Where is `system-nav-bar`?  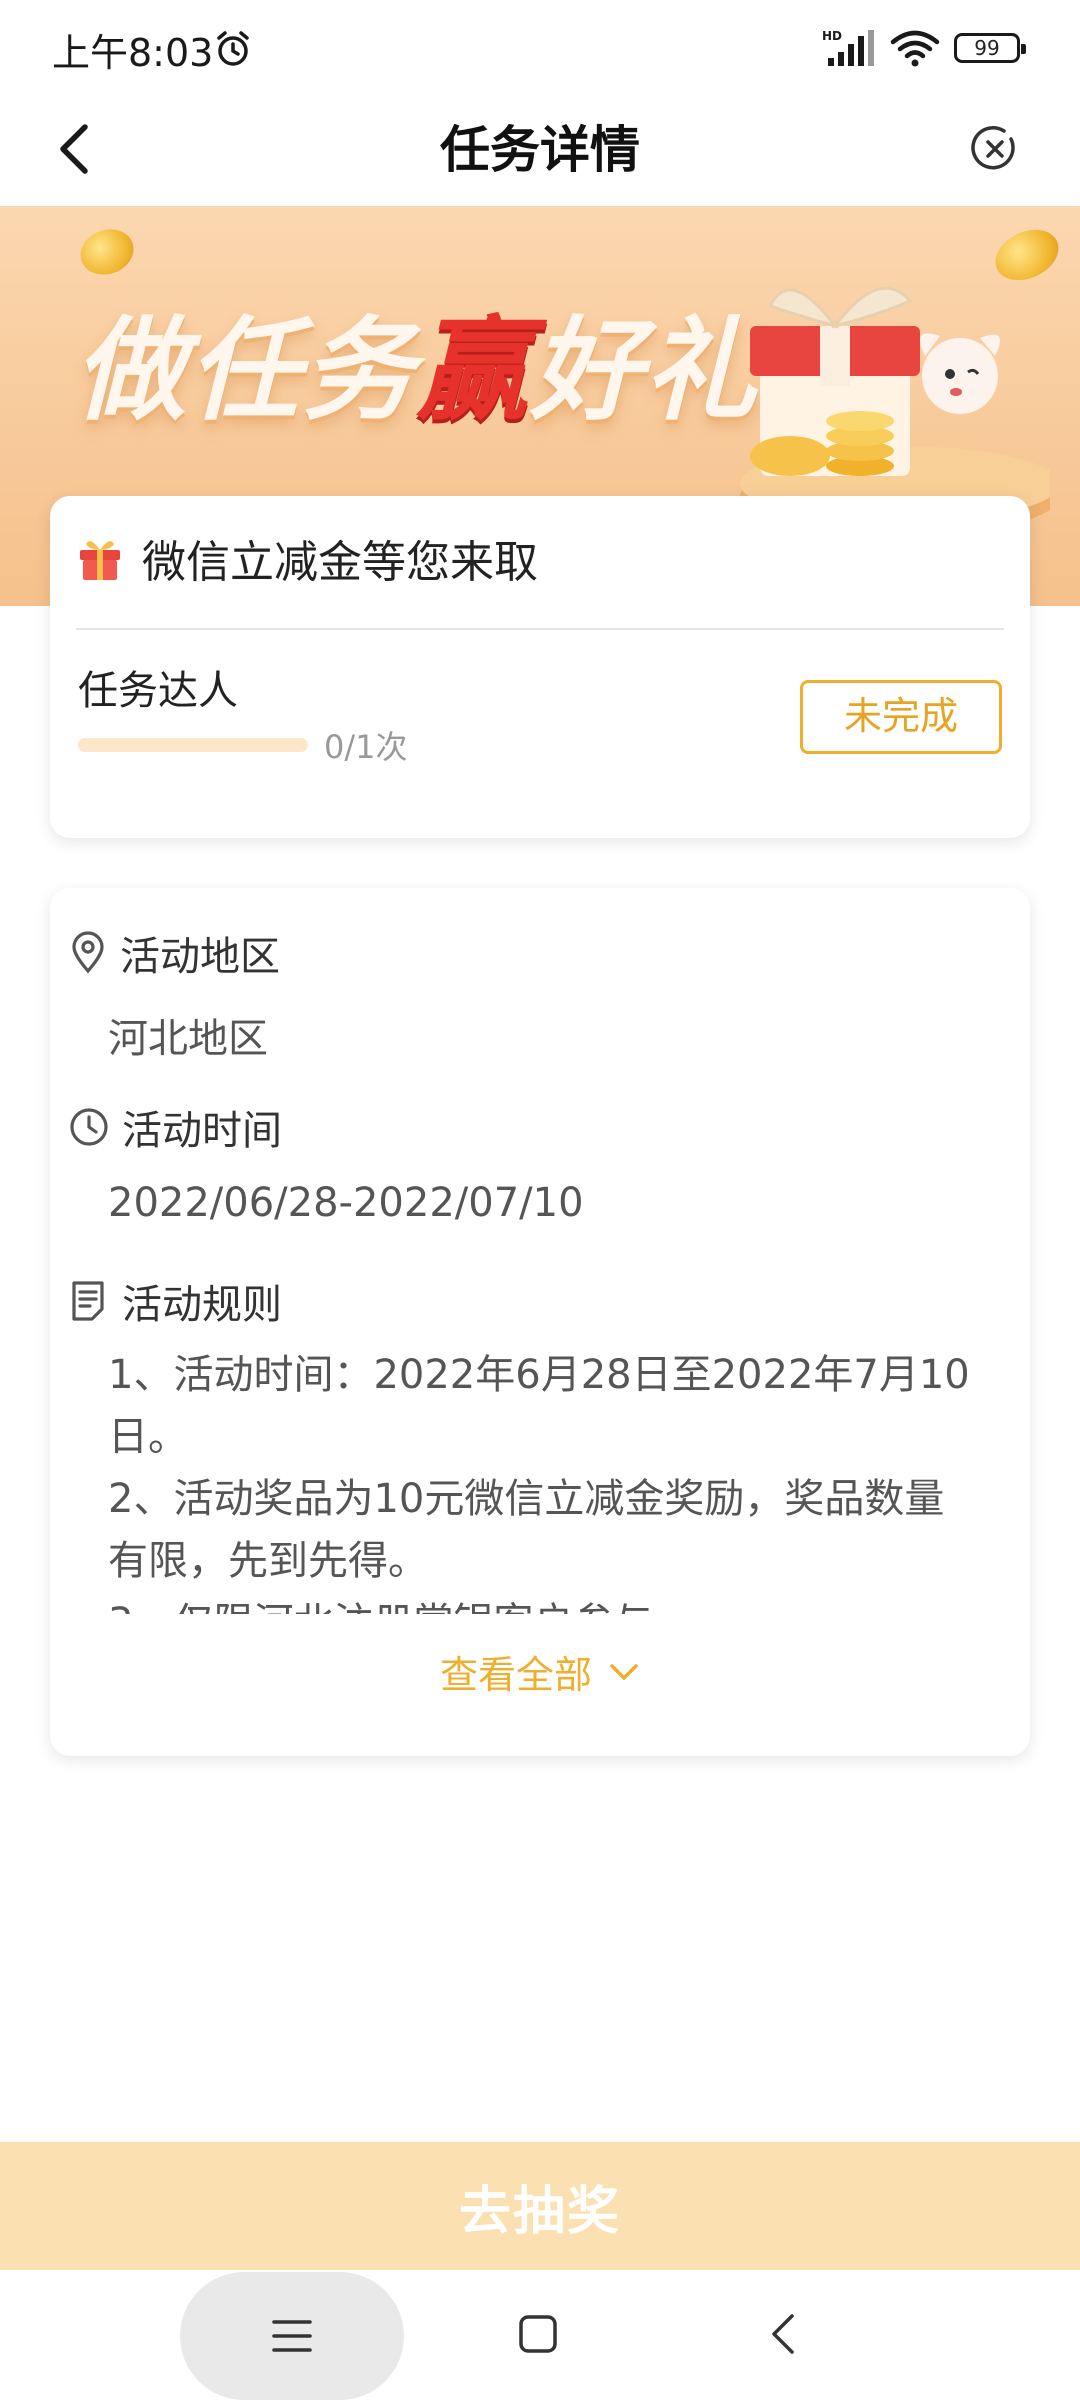 system-nav-bar is located at coordinates (540, 2335).